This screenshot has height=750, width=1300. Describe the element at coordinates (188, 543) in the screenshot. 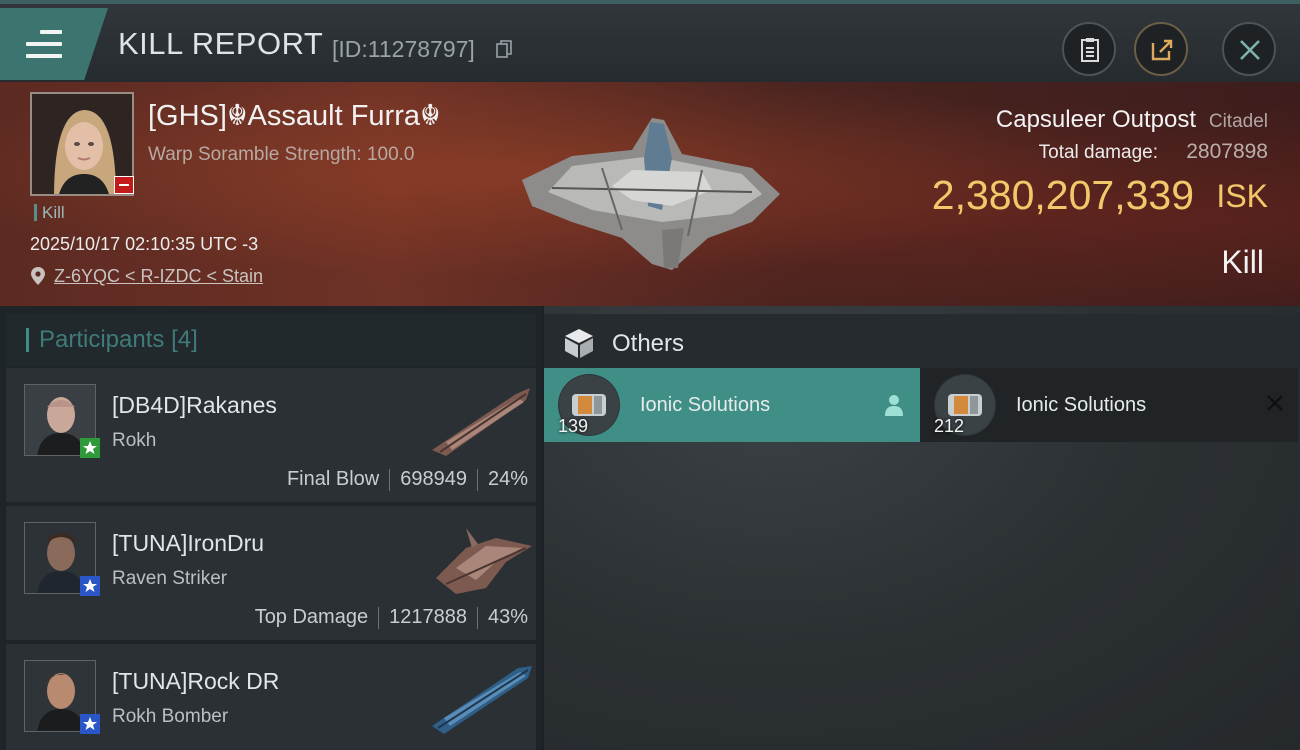

I see `participant-name: [TUNA]IronDru` at that location.